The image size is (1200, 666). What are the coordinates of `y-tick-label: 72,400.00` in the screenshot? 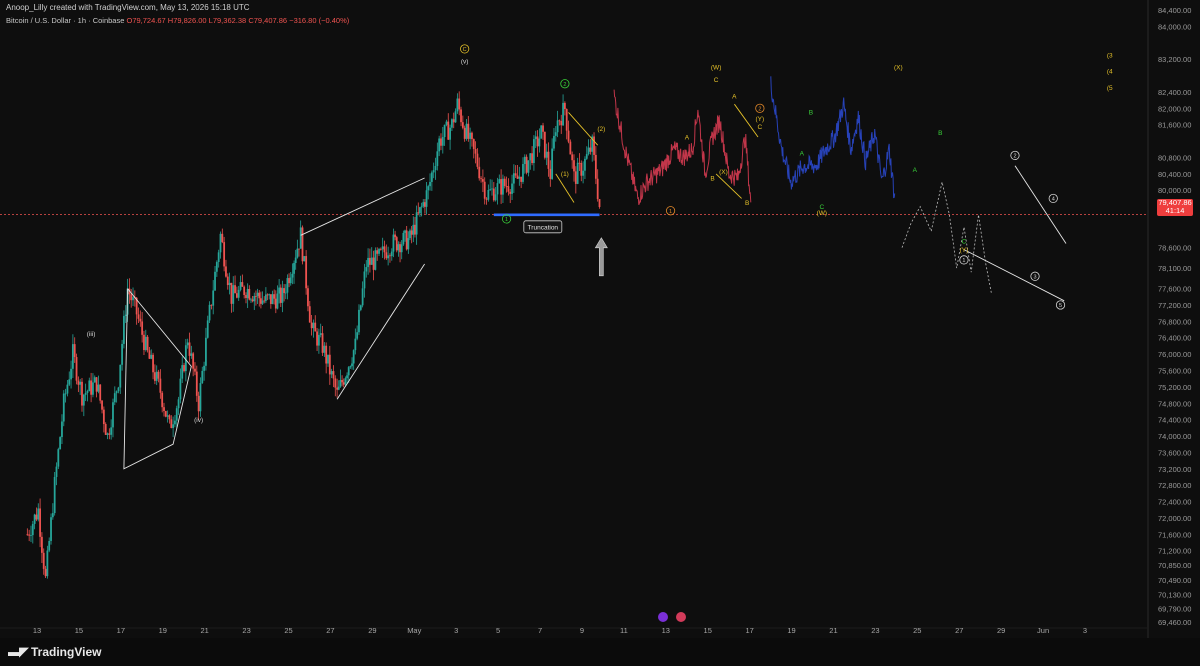 It's located at (1174, 502).